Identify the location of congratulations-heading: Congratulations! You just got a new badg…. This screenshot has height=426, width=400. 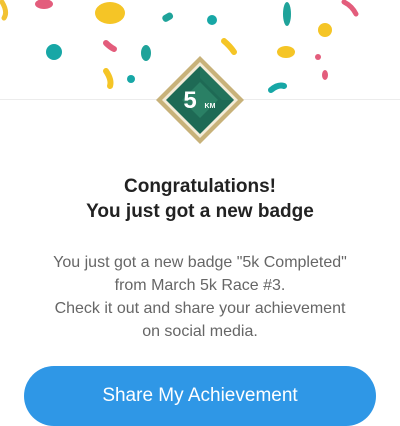
(200, 199).